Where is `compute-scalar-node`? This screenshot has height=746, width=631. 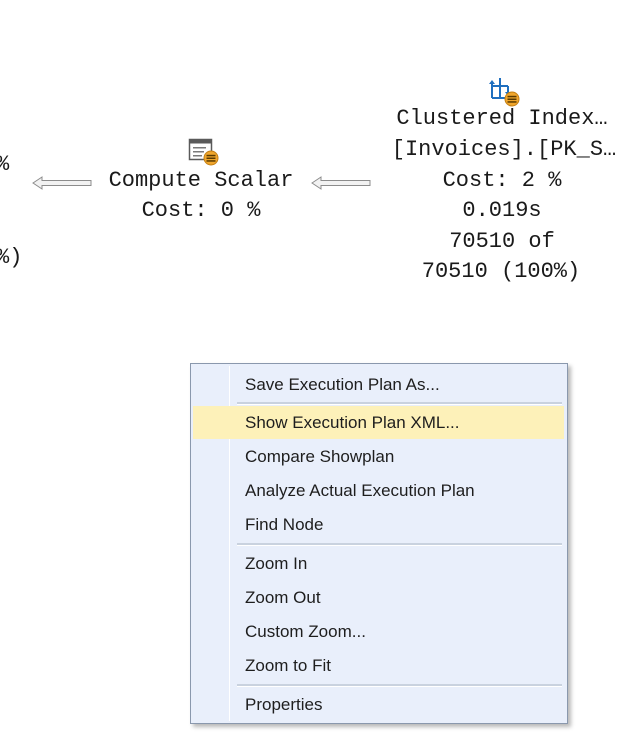 compute-scalar-node is located at coordinates (204, 152).